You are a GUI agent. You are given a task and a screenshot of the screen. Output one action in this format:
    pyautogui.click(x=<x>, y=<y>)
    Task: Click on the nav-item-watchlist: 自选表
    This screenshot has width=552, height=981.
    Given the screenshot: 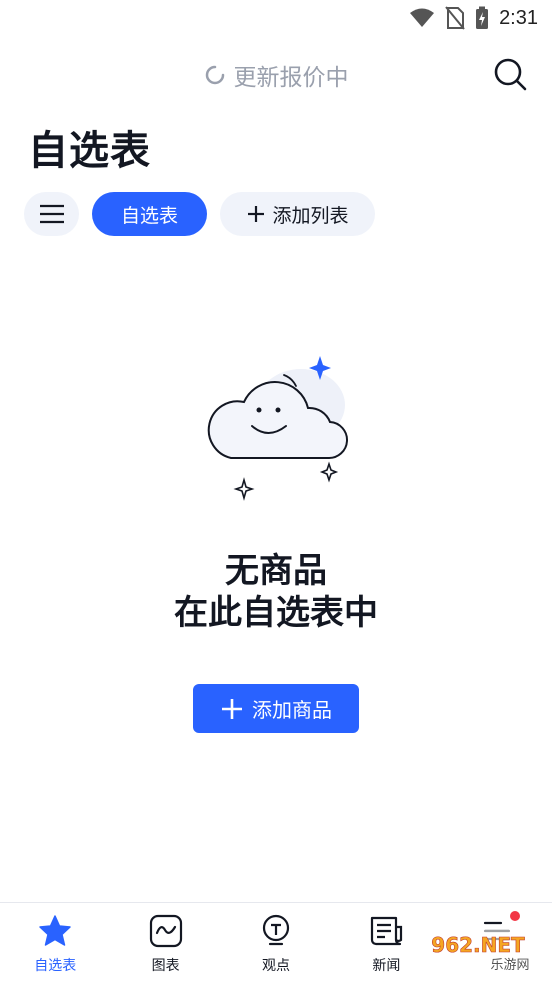 What is the action you would take?
    pyautogui.click(x=55, y=942)
    